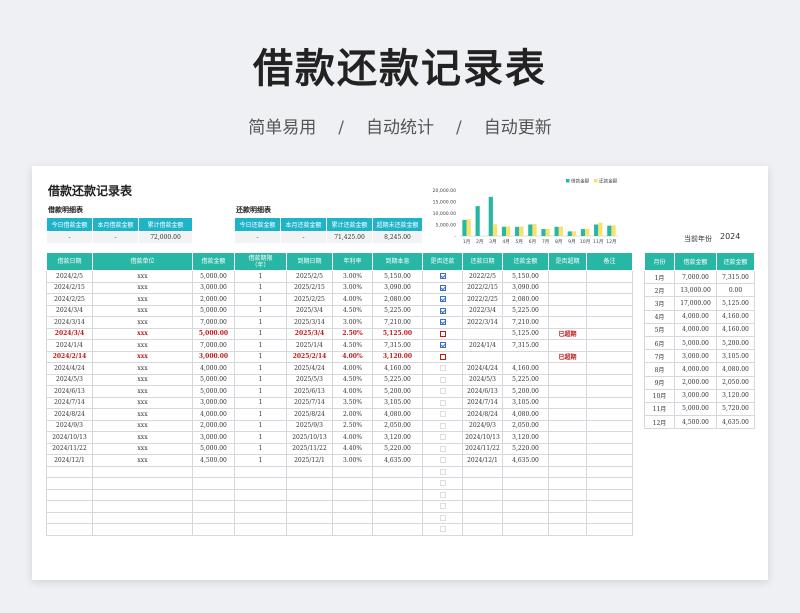 This screenshot has height=613, width=800. I want to click on repay-date-cell: 2024/11/22, so click(482, 448).